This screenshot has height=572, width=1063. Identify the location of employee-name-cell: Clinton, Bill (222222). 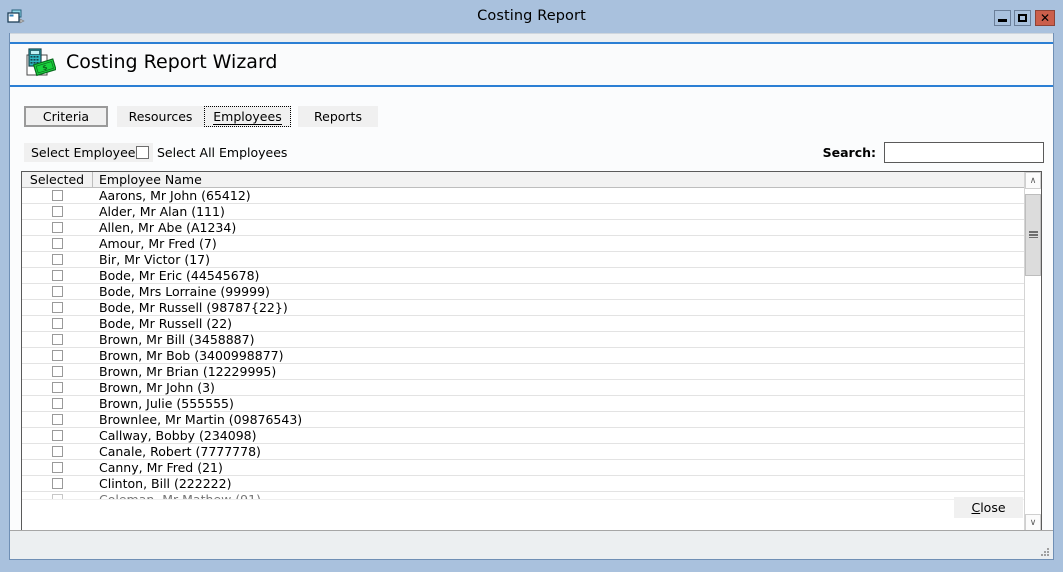
(165, 483).